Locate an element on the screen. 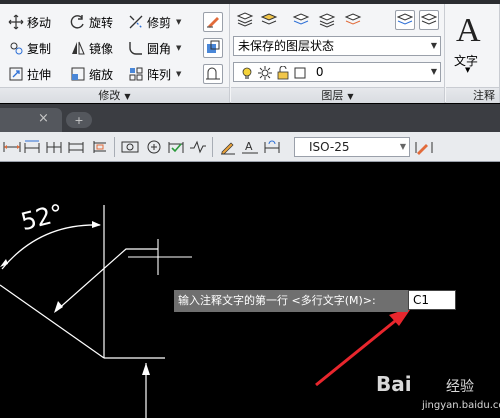 This screenshot has width=500, height=418. modify-panel: 移动 旋转 修剪 ▼ 复制 镜像 圆角 ▼ 拉伸 缩放 阵列 ▼ 修改 ▼ is located at coordinates (115, 53).